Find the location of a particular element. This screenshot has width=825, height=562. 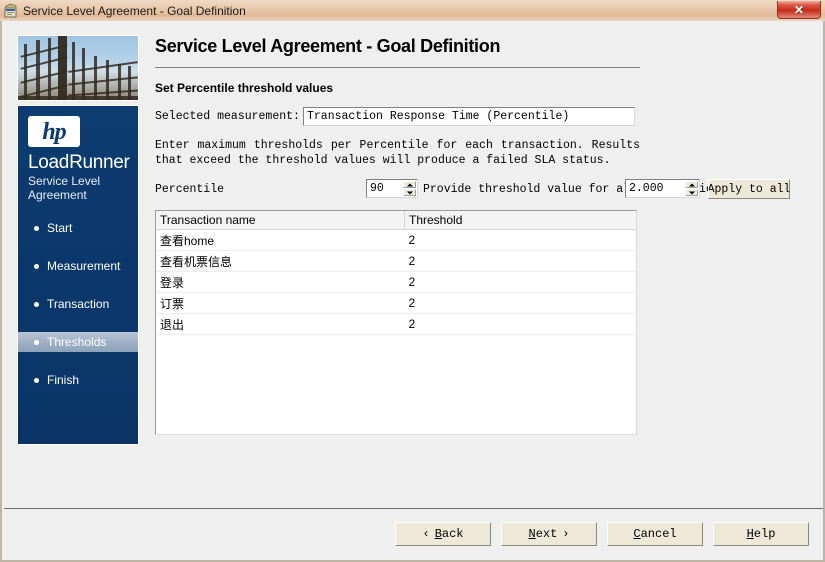

cell-transaction-name: 订票 is located at coordinates (280, 303).